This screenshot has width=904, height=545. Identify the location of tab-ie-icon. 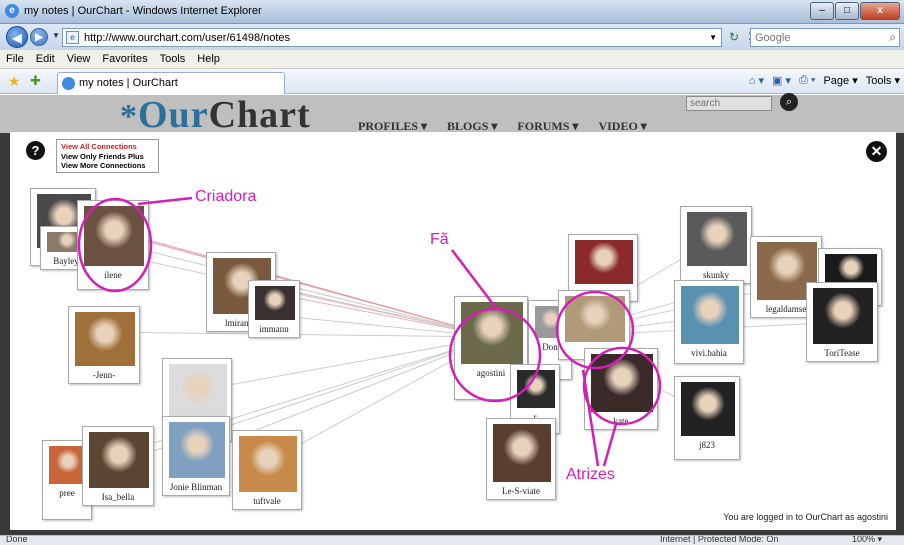
(68, 83).